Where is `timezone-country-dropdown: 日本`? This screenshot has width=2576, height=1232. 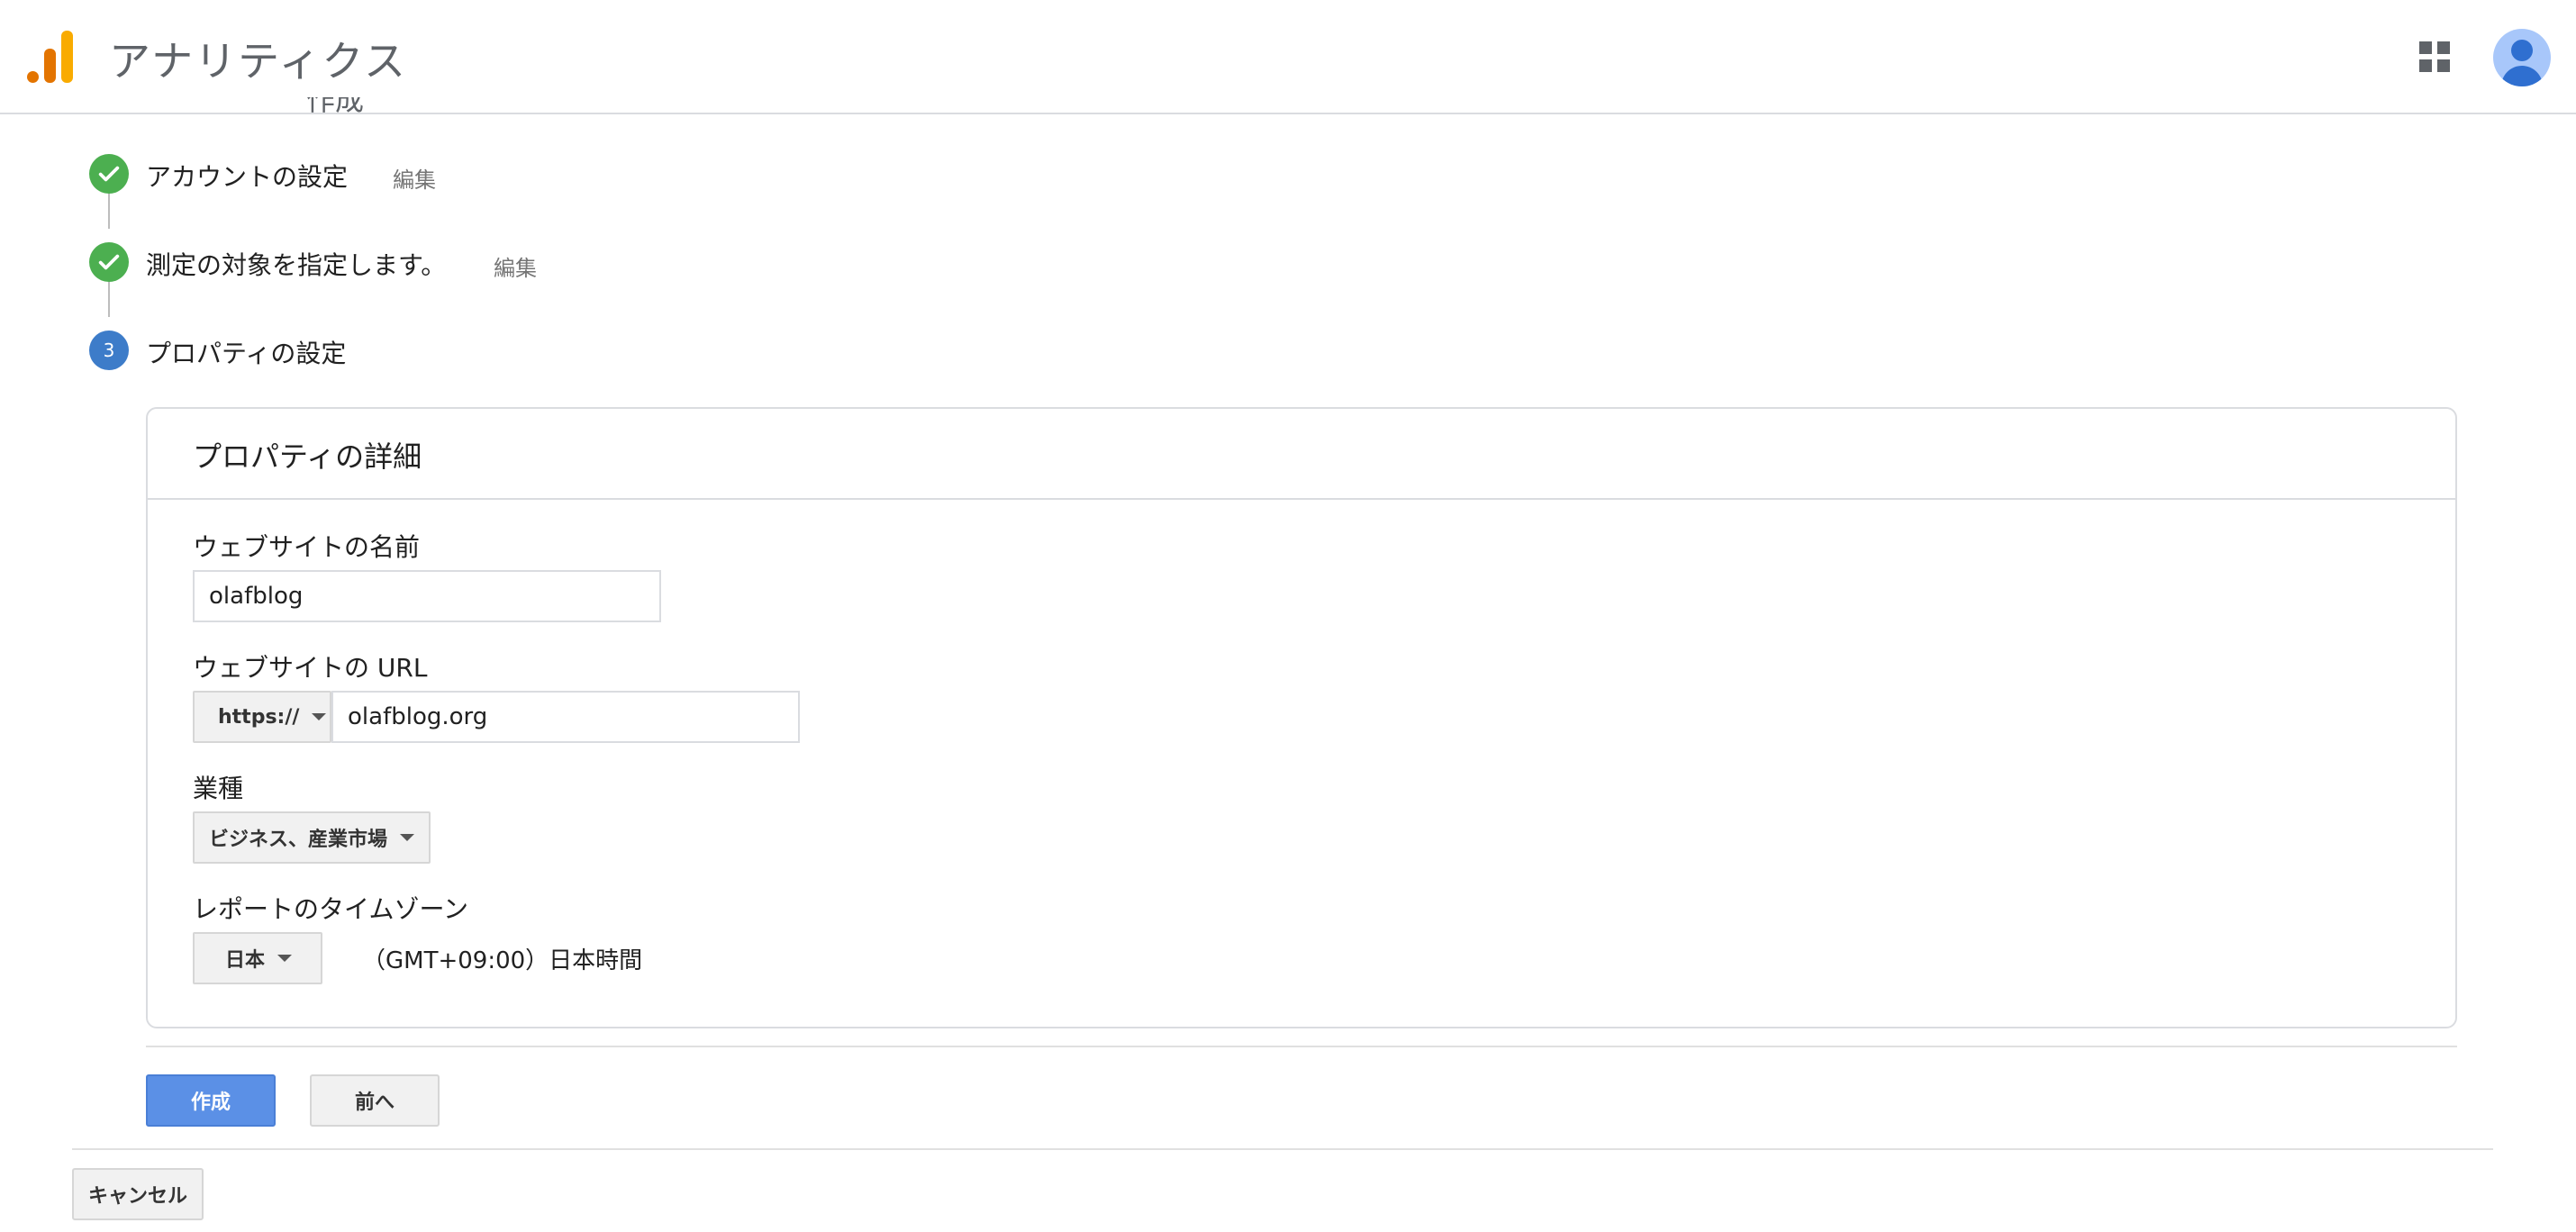 timezone-country-dropdown: 日本 is located at coordinates (257, 958).